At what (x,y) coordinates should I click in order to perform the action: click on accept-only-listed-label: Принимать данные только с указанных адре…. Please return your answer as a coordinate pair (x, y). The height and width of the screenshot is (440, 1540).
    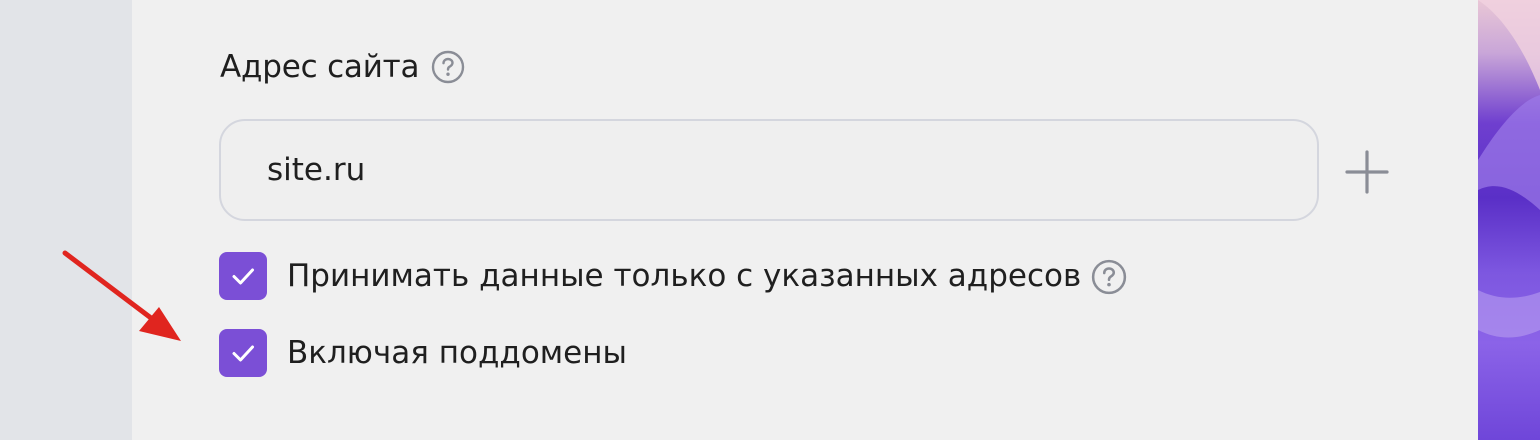
    Looking at the image, I should click on (684, 276).